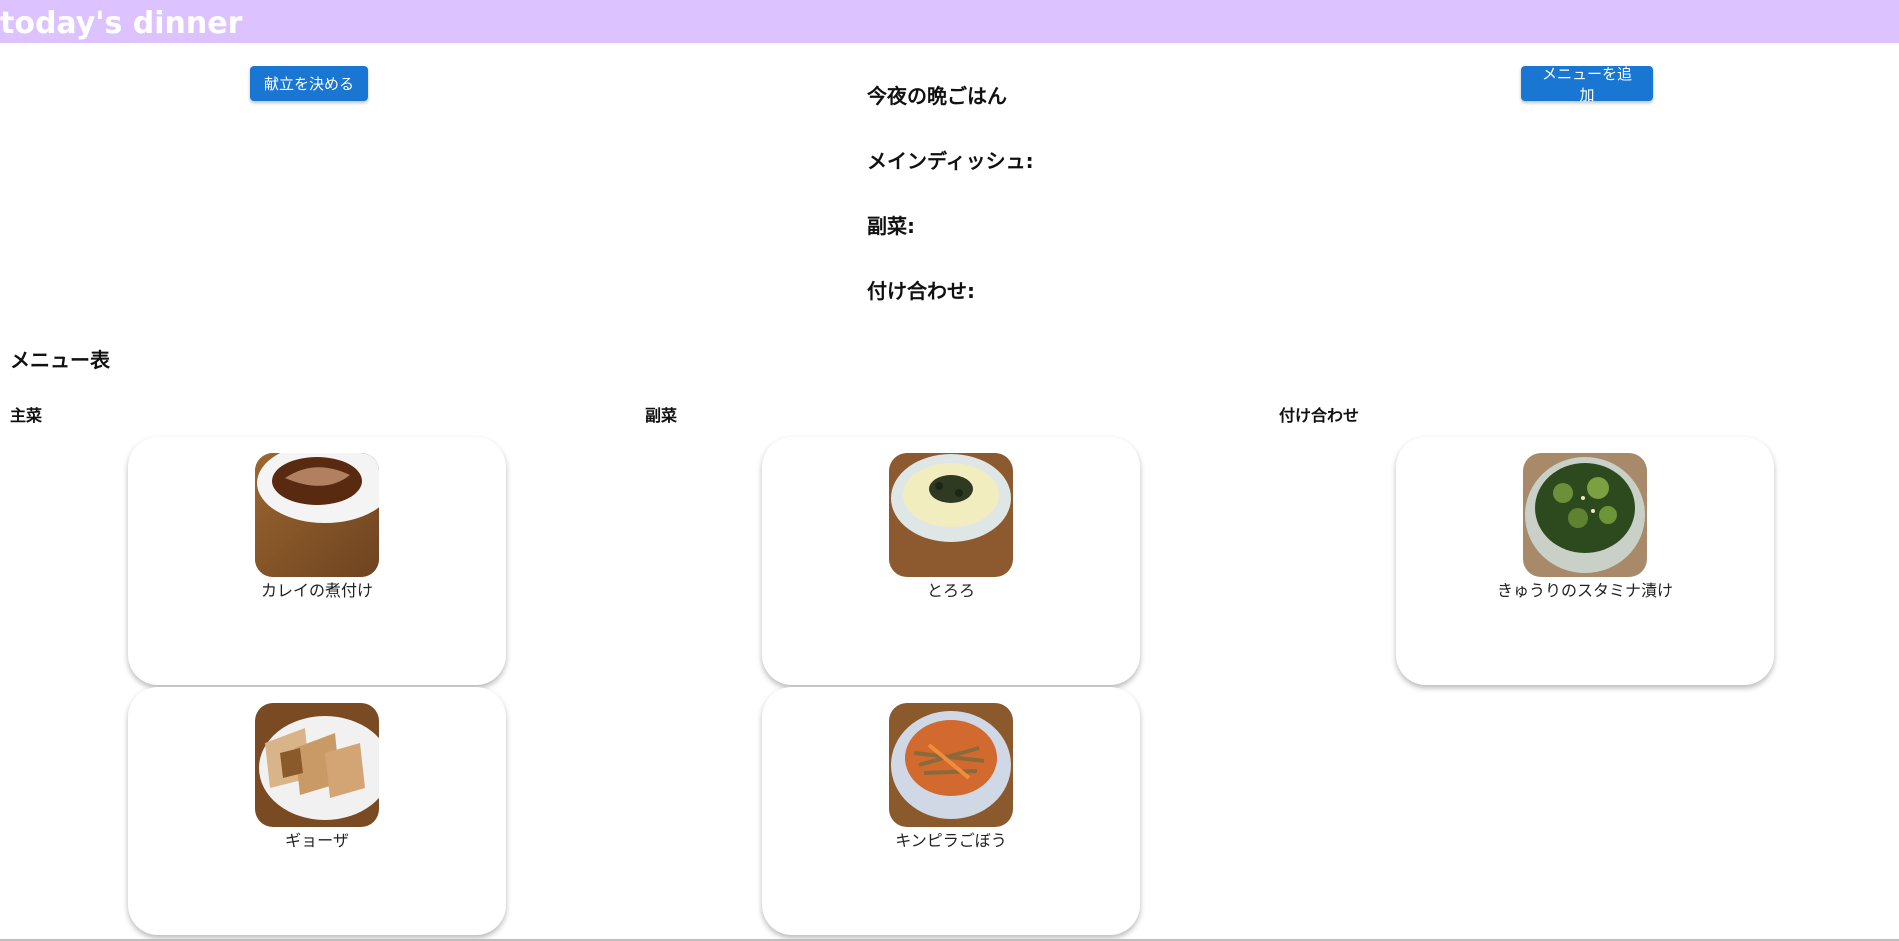 This screenshot has width=1899, height=941. I want to click on decide-menu-button: 献立を決める, so click(309, 83).